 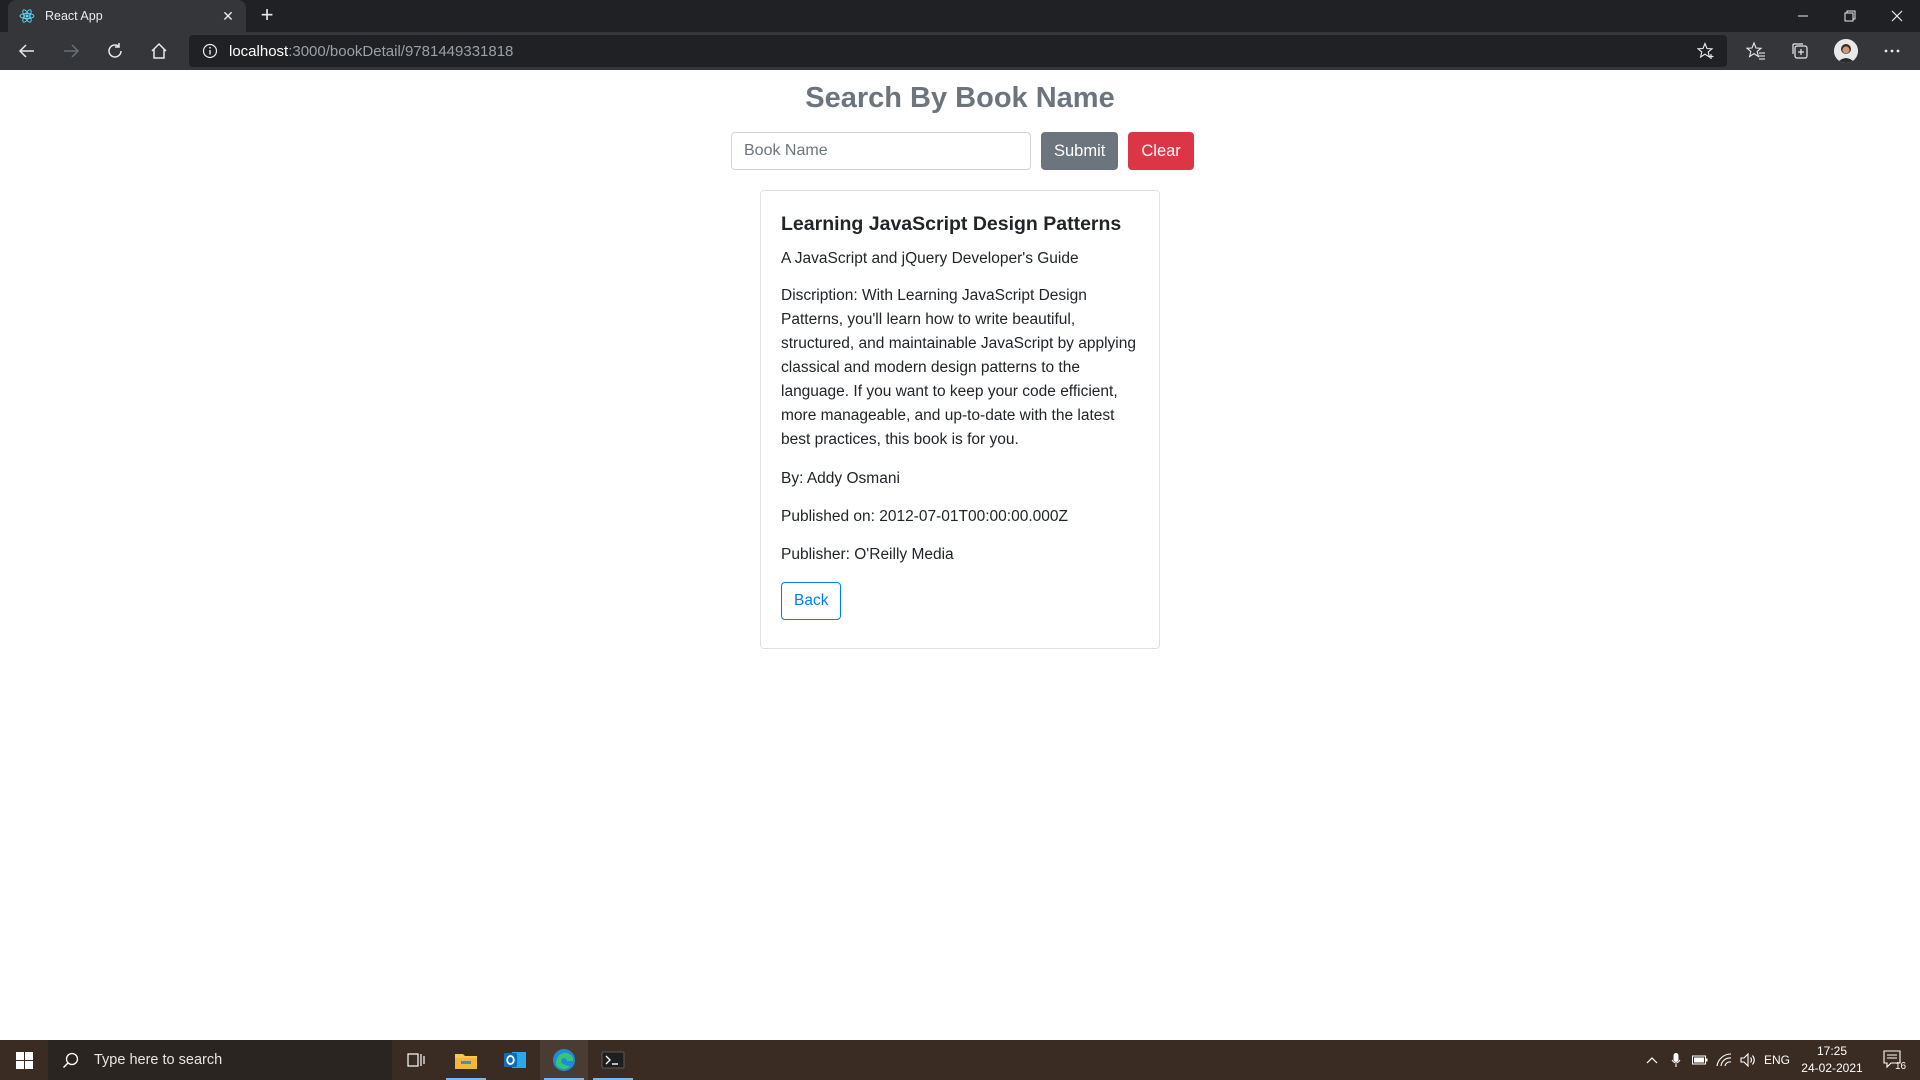 I want to click on chevron-up-icon, so click(x=1652, y=1060).